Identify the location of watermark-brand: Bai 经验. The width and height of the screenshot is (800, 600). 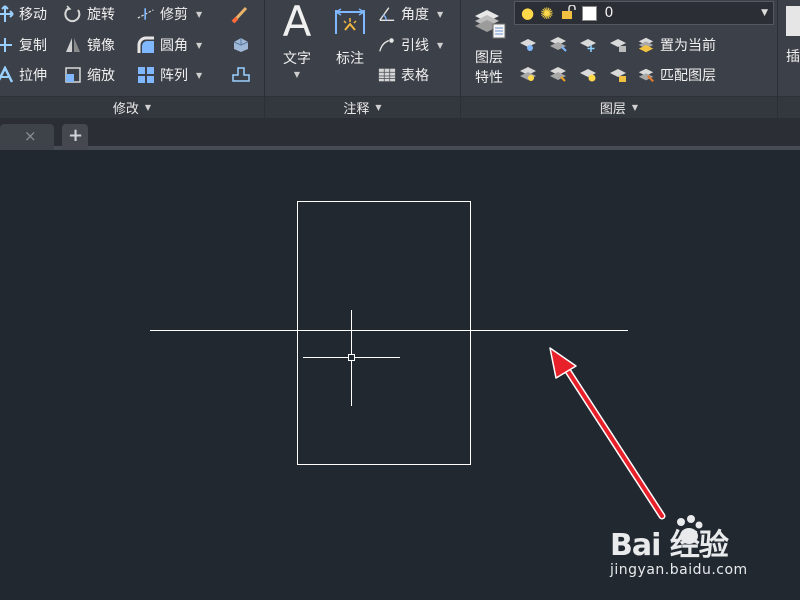
(669, 545).